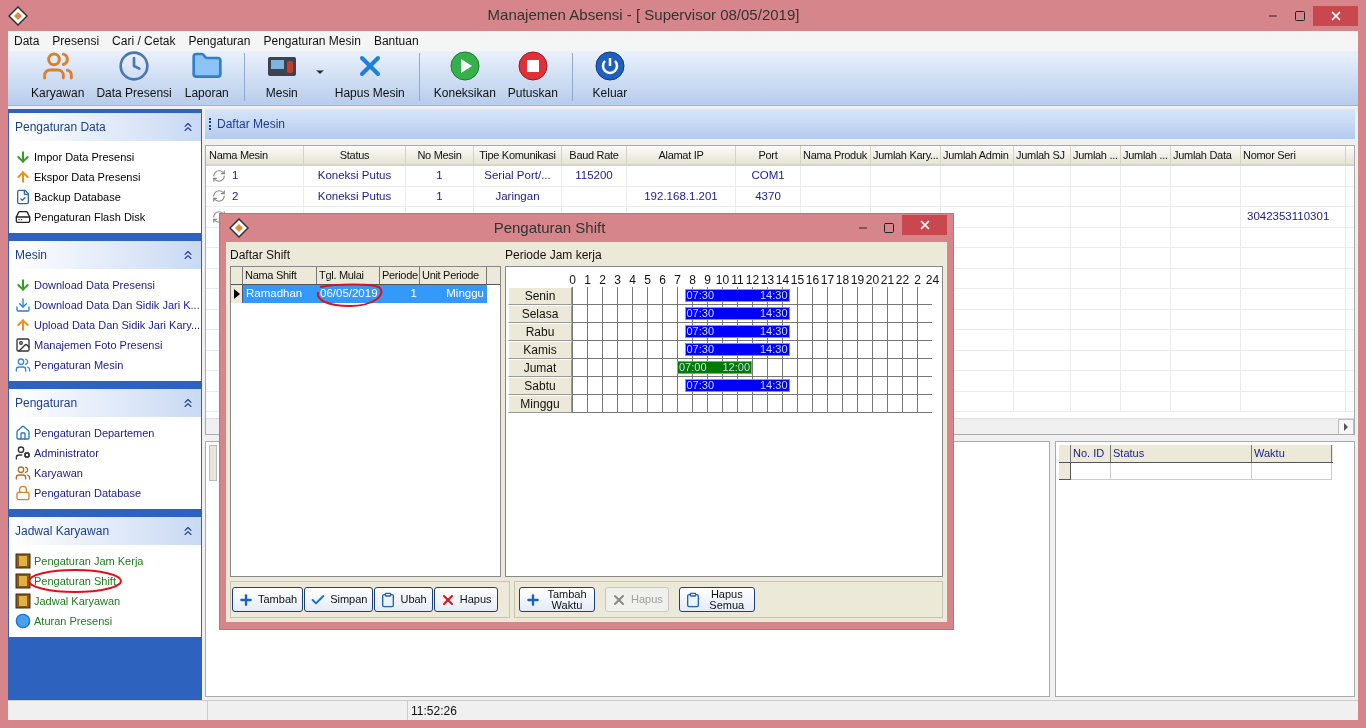  Describe the element at coordinates (348, 275) in the screenshot. I see `column-header: Tgl. Mulai` at that location.